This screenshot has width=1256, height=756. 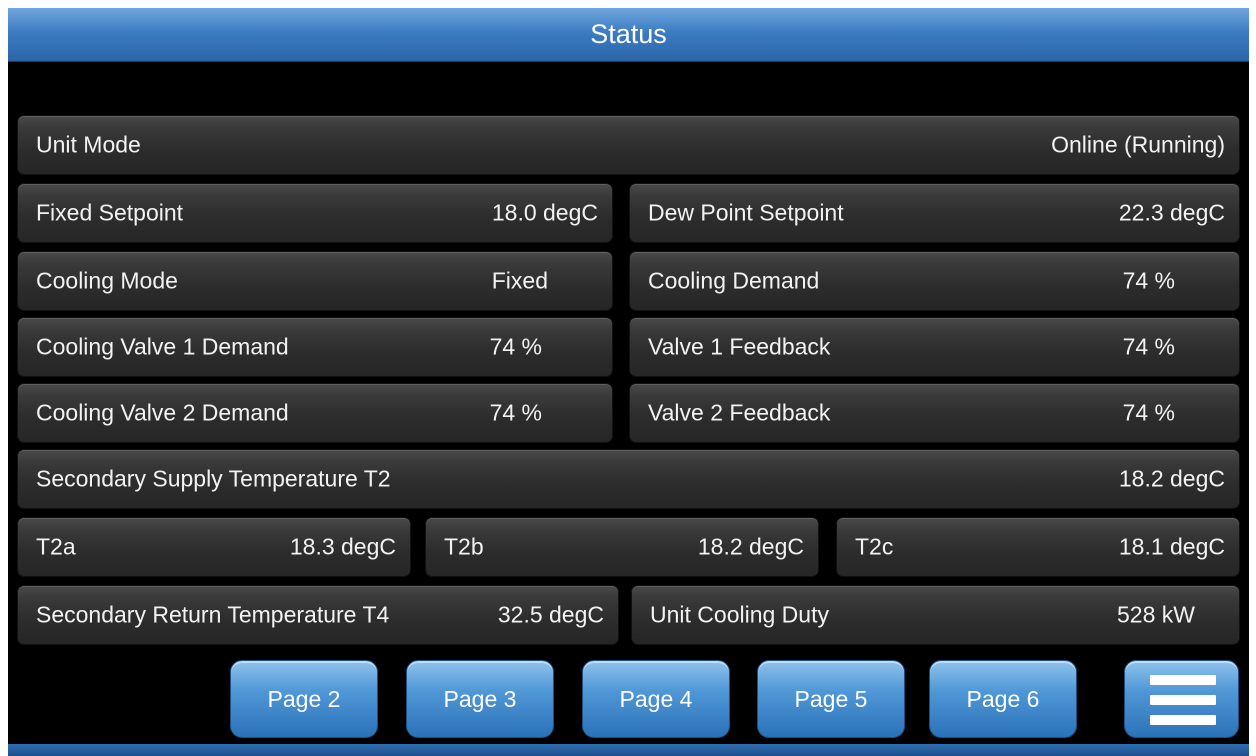 I want to click on t2b-panel: T2b 18.2 degC, so click(x=622, y=547).